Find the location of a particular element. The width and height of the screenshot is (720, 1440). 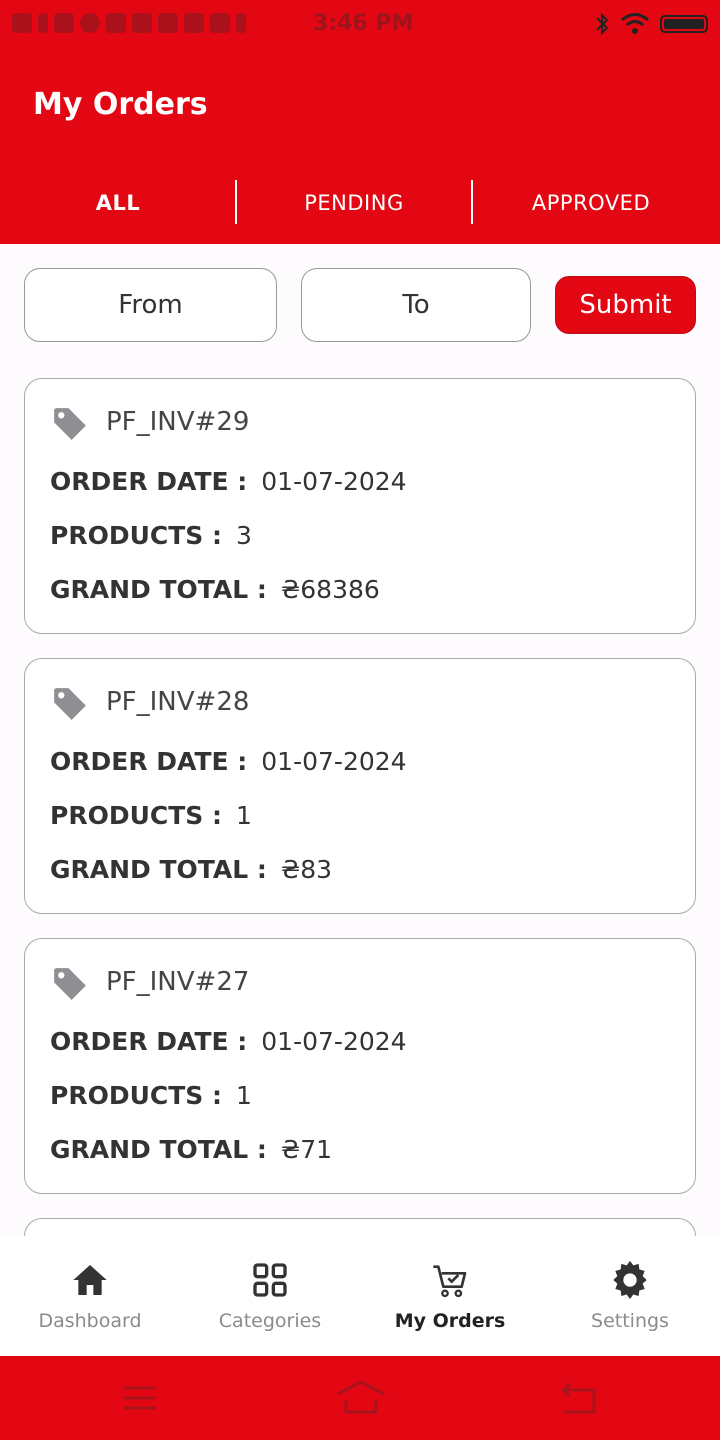

tab-approved: APPROVED is located at coordinates (591, 203).